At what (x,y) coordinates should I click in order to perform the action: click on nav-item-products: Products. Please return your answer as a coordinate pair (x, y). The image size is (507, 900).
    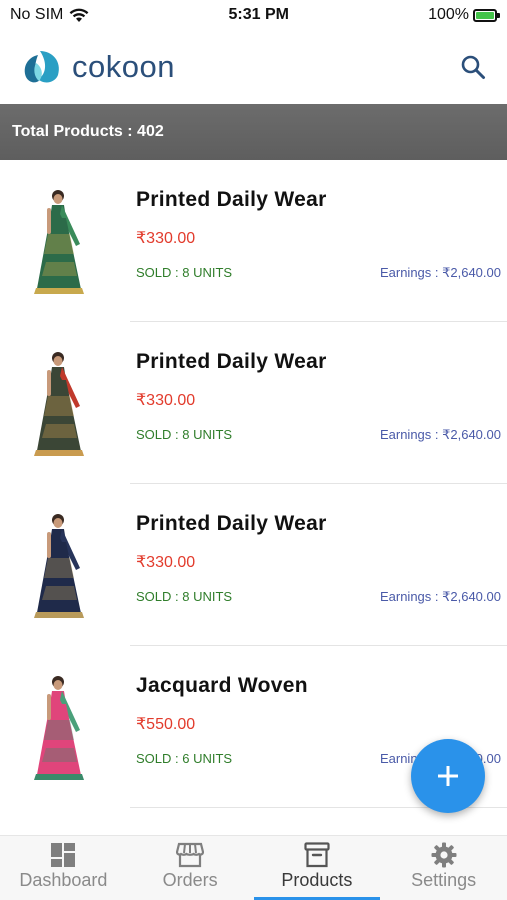
    Looking at the image, I should click on (317, 868).